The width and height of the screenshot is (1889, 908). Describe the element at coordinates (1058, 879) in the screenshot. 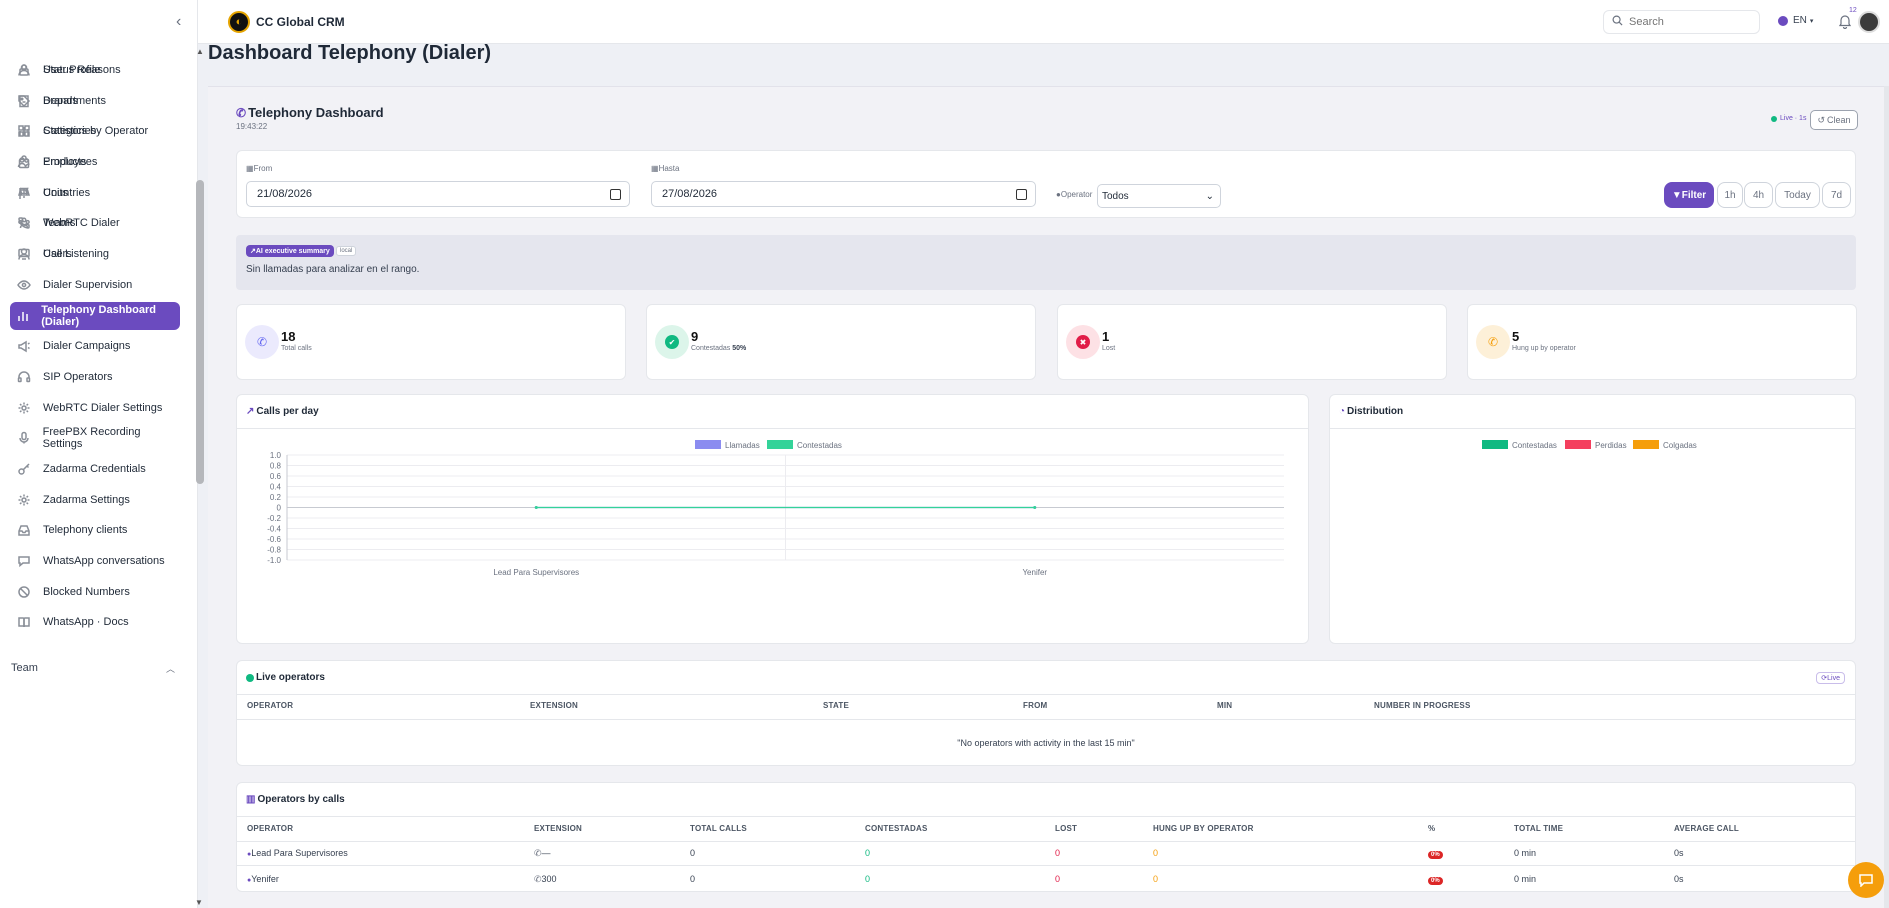

I see `lost-cell: 0` at that location.